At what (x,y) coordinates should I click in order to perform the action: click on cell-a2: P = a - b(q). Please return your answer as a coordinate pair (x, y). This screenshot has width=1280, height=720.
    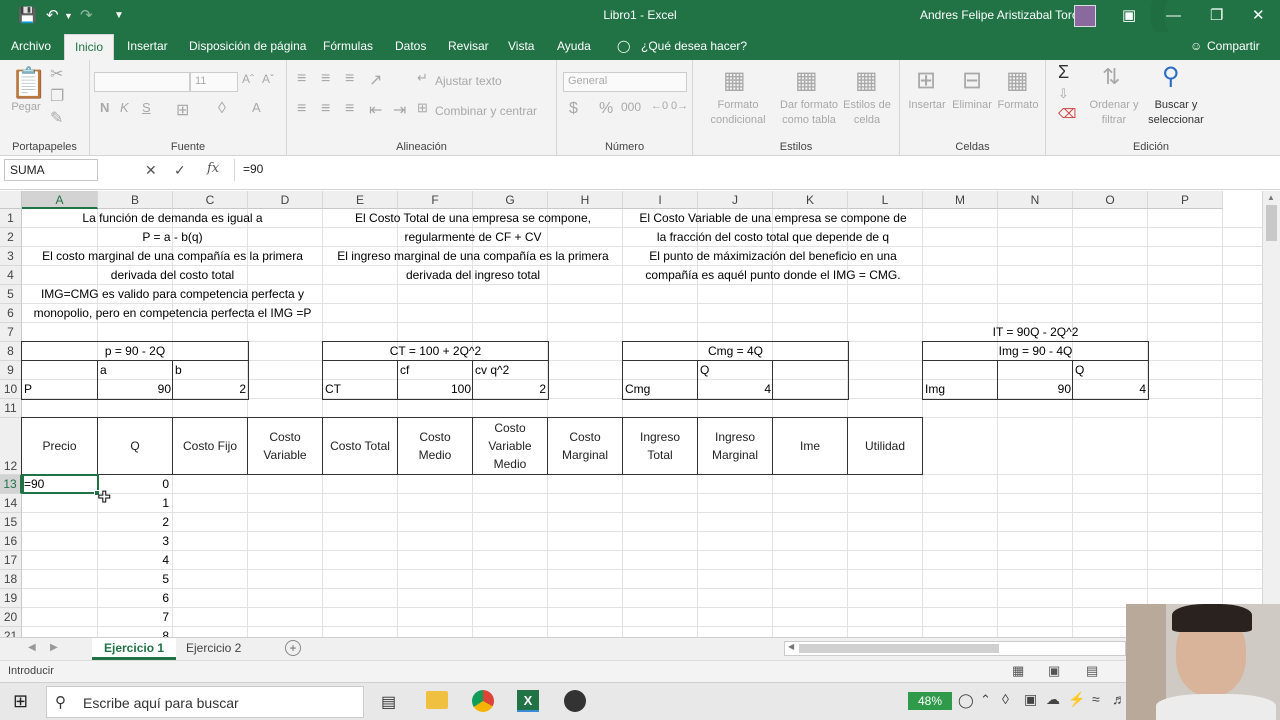
    Looking at the image, I should click on (172, 237).